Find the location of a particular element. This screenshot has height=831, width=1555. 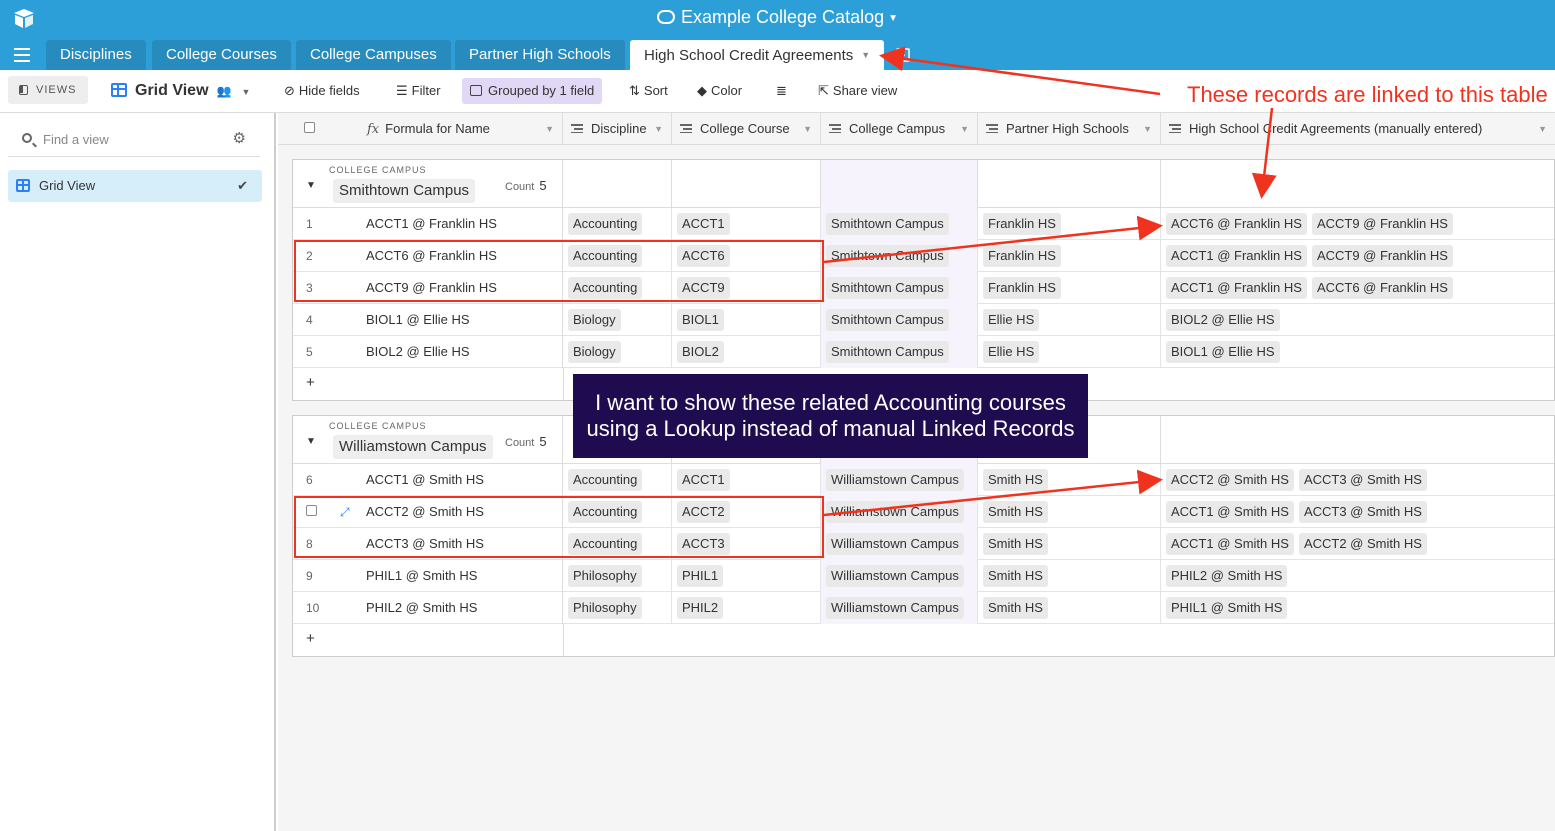

linked-record-pill: ACCT9 @ Franklin HS is located at coordinates (1382, 256).